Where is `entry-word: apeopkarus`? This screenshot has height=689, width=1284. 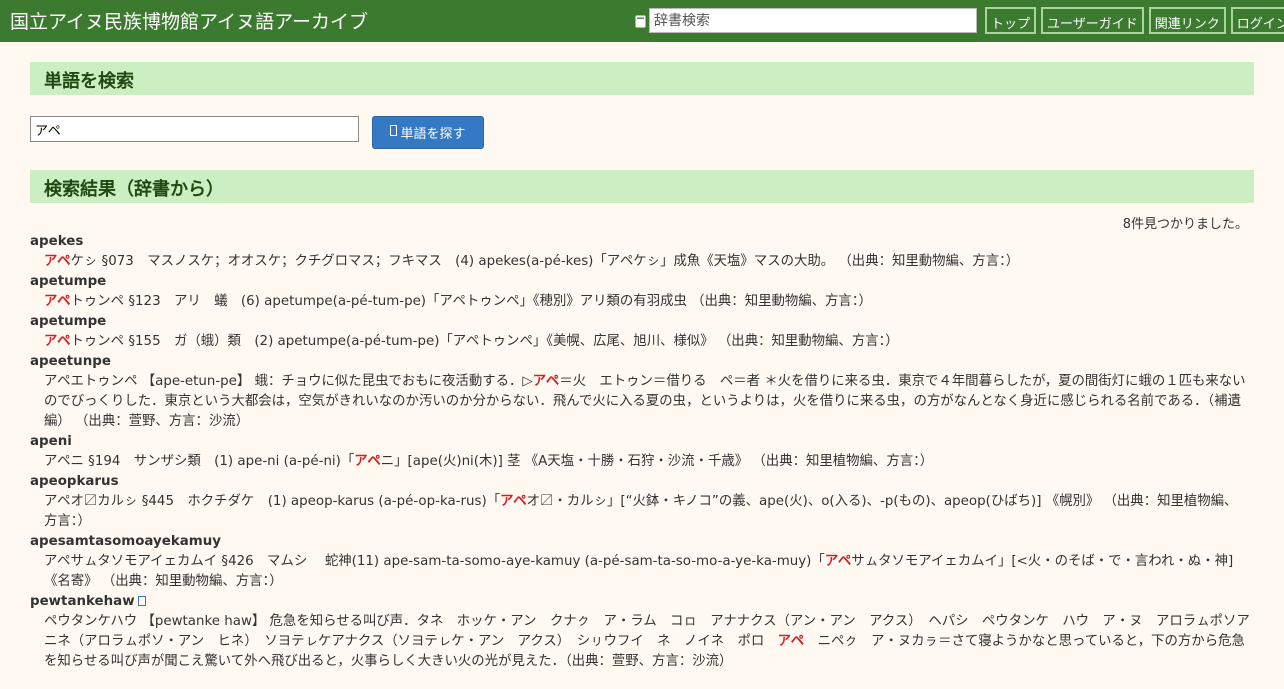
entry-word: apeopkarus is located at coordinates (640, 482).